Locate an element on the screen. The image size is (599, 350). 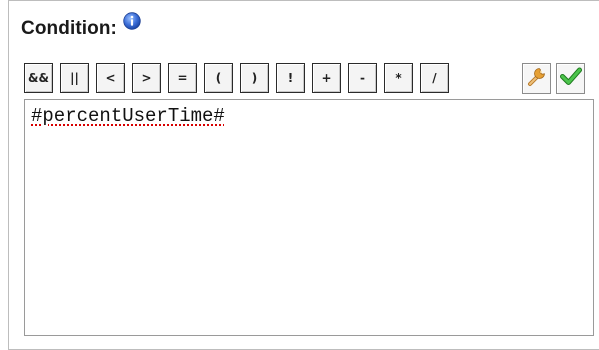
greater-than-button: > is located at coordinates (146, 78).